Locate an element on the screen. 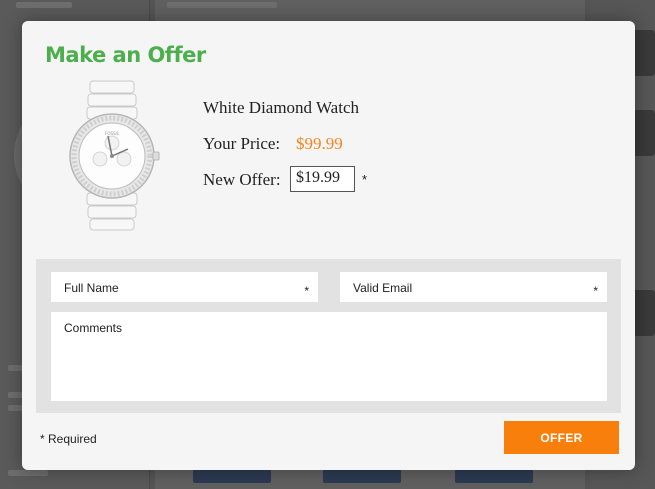  product-name: White Diamond Watch is located at coordinates (281, 107).